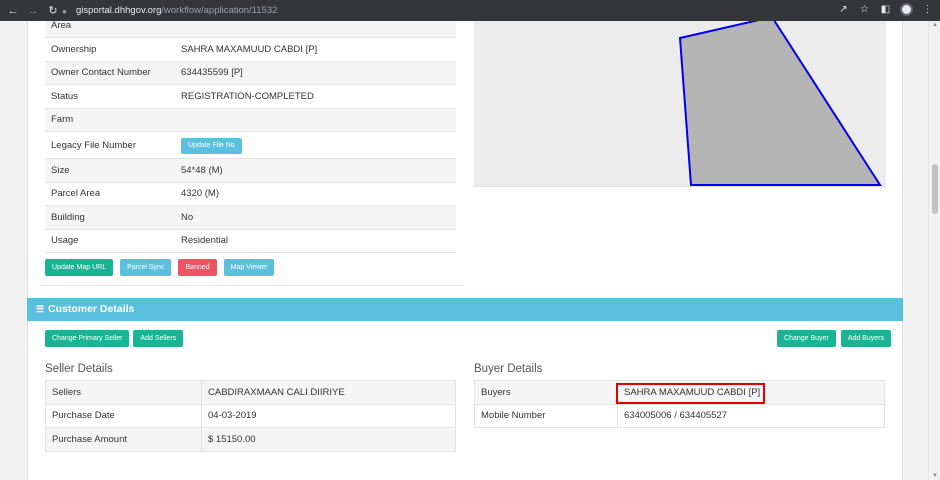  I want to click on update-map-url-button: Update Map URL, so click(79, 267).